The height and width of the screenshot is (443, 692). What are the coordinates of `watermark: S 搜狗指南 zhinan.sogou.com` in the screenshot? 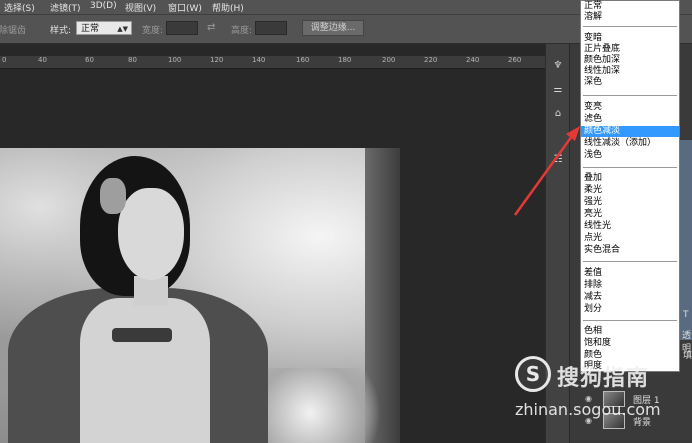 It's located at (603, 399).